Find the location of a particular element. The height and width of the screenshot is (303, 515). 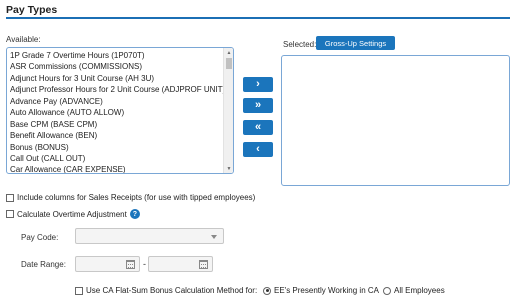

ca-bonus-working-label: EE's Presently Working in CA is located at coordinates (326, 290).